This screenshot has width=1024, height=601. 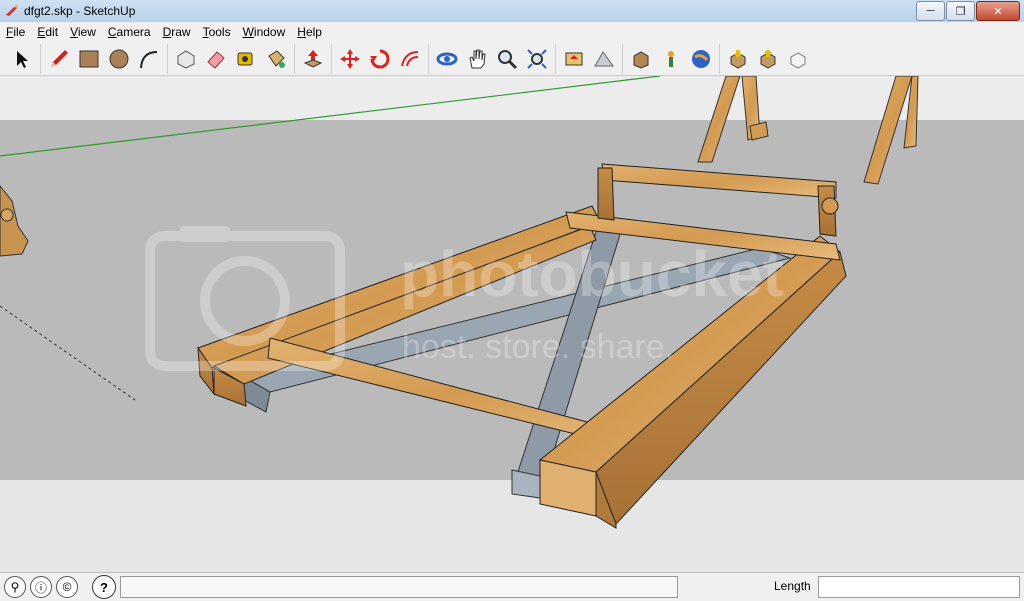 I want to click on sky, so click(x=512, y=98).